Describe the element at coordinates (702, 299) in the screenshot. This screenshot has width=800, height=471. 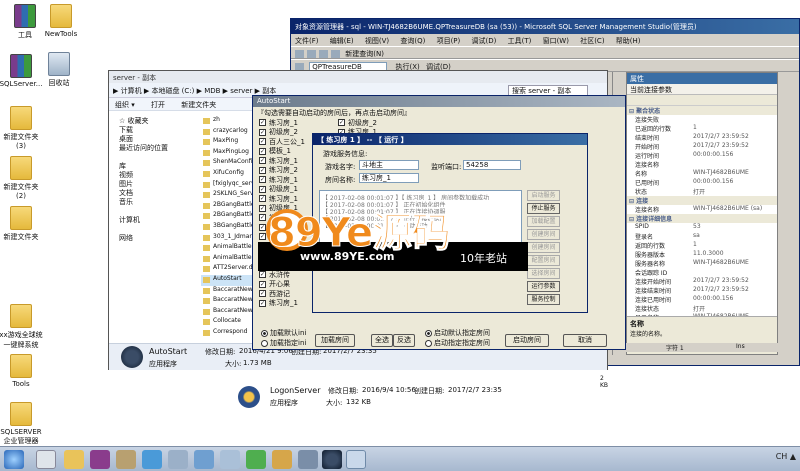
I see `property-row: 连接已用时间 00:00:00.156` at that location.